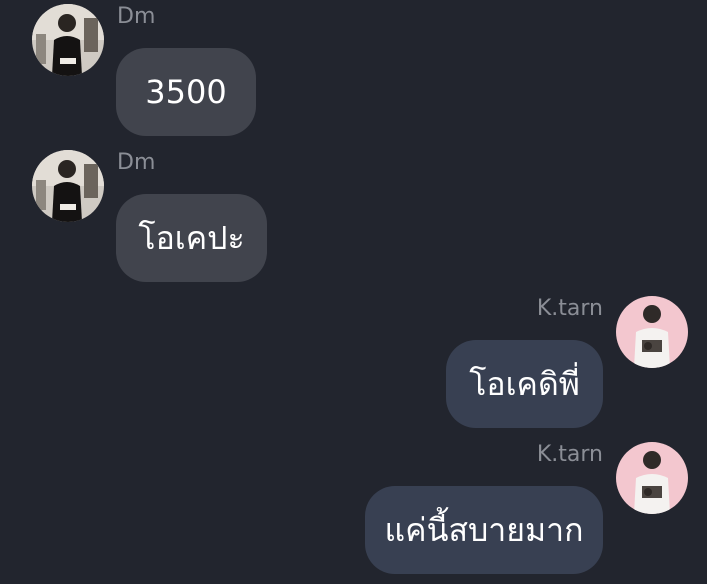 The image size is (707, 584). What do you see at coordinates (186, 92) in the screenshot?
I see `message-bubble: 3500` at bounding box center [186, 92].